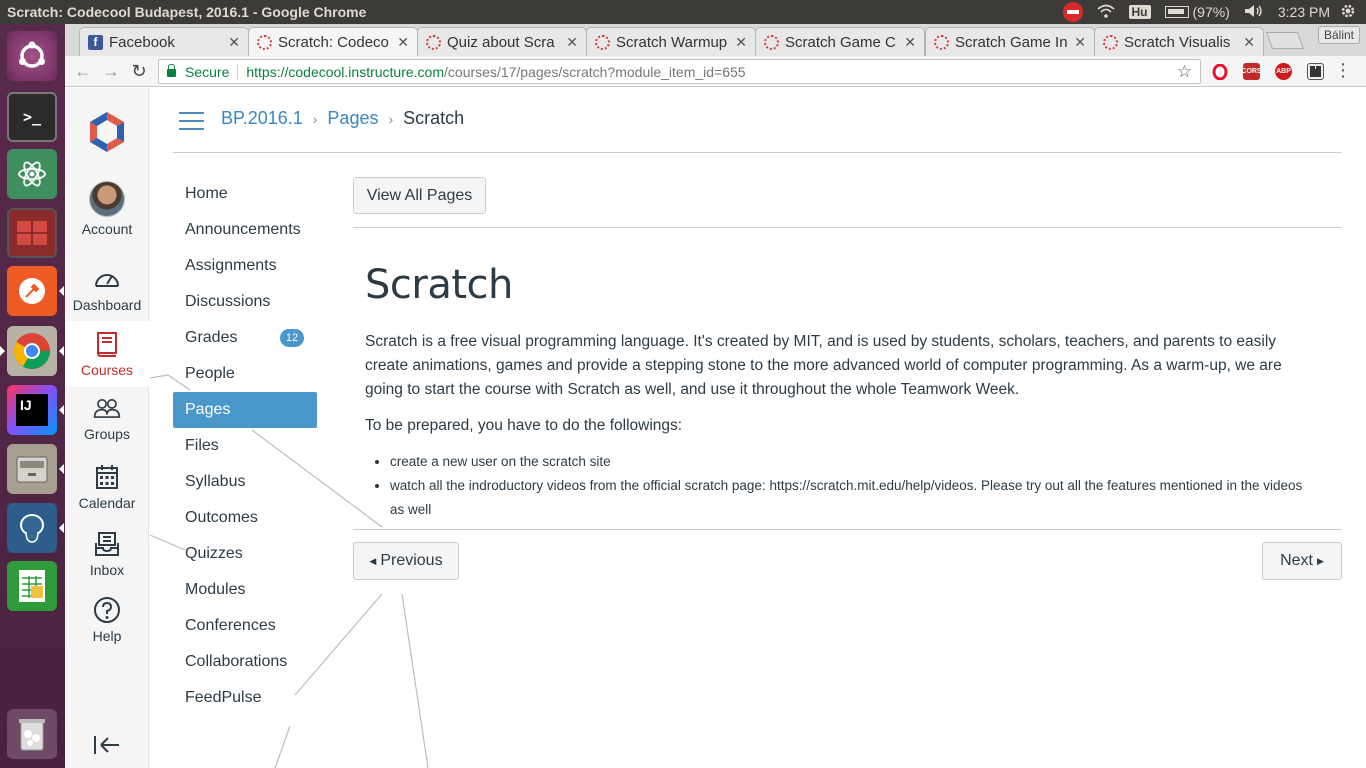 The image size is (1366, 768). Describe the element at coordinates (111, 71) in the screenshot. I see `forward-arrow-icon: →` at that location.